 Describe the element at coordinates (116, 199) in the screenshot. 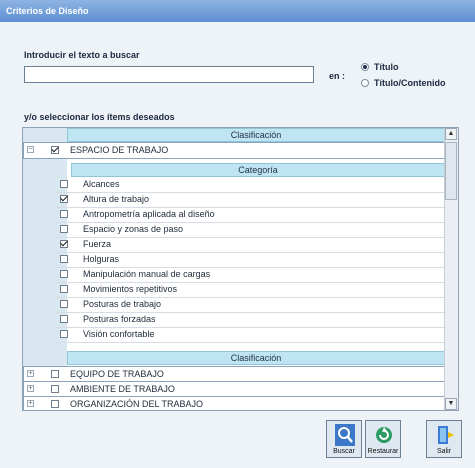

I see `item-label: Altura de trabajo` at that location.